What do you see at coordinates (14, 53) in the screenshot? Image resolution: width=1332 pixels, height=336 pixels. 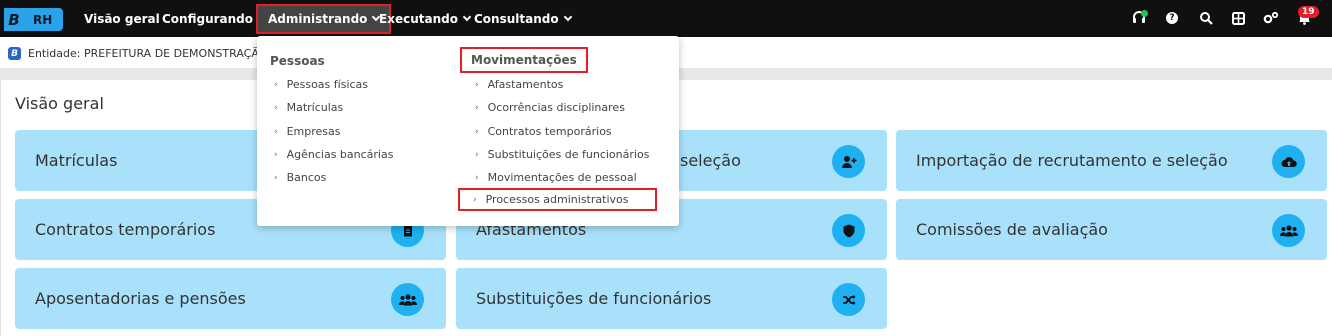 I see `entity-icon: B` at bounding box center [14, 53].